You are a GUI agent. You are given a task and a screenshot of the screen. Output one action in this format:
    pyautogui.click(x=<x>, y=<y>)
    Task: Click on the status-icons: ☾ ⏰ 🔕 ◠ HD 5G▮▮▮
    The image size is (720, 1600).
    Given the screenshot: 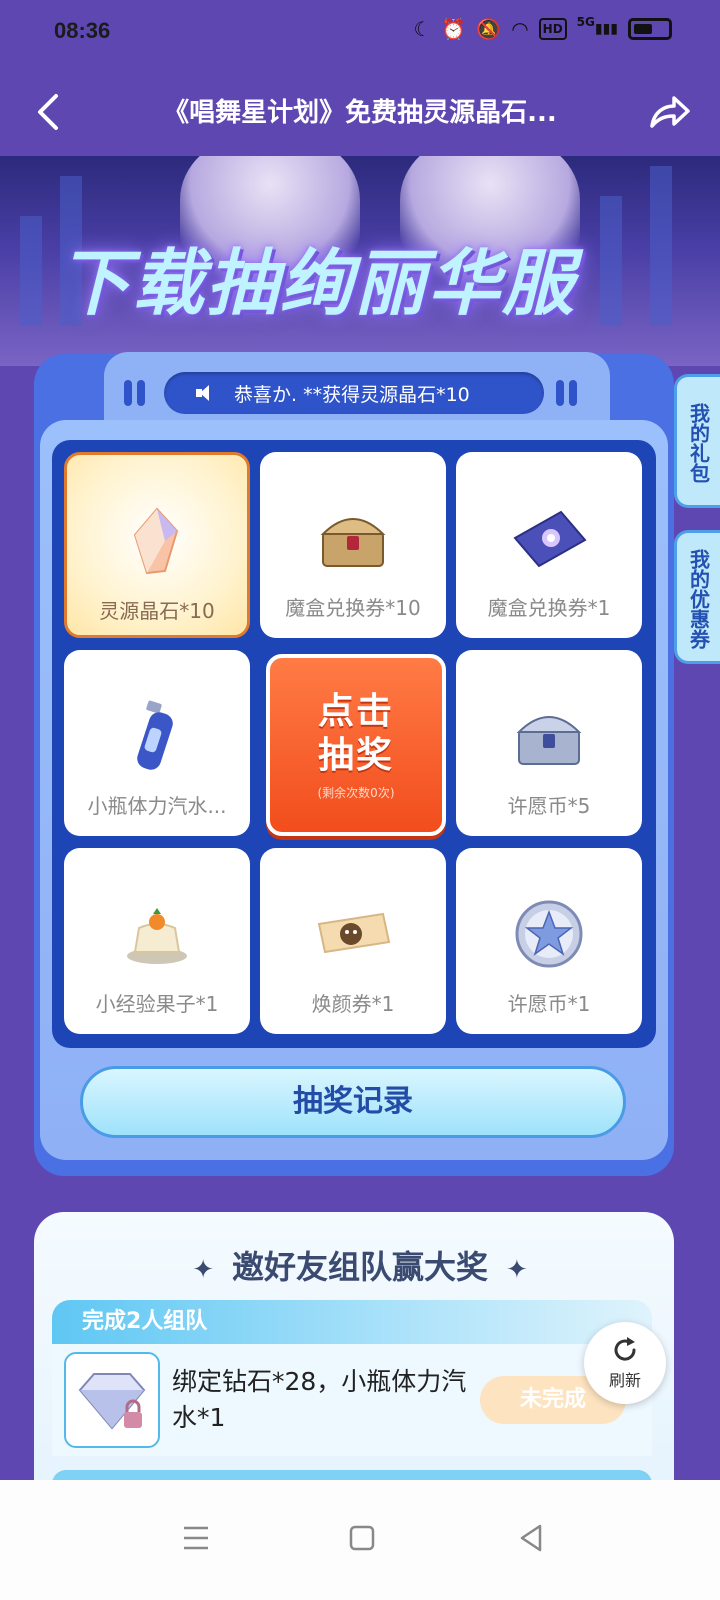 What is the action you would take?
    pyautogui.click(x=542, y=29)
    